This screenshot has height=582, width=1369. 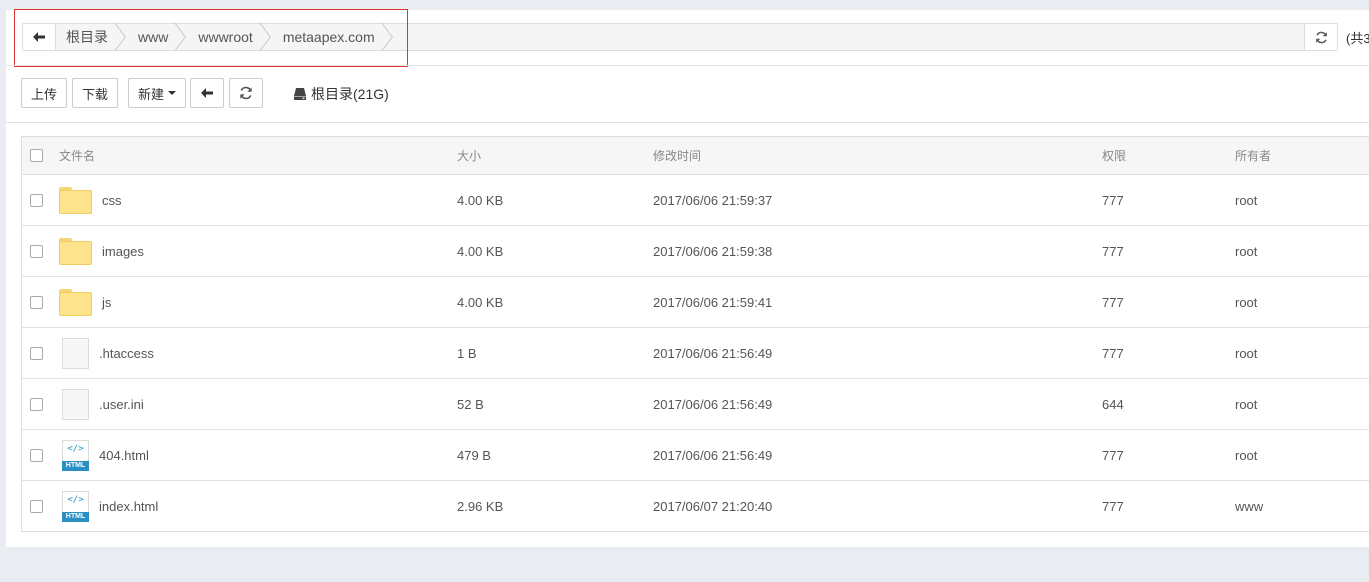 I want to click on select-all-checkbox, so click(x=36, y=155).